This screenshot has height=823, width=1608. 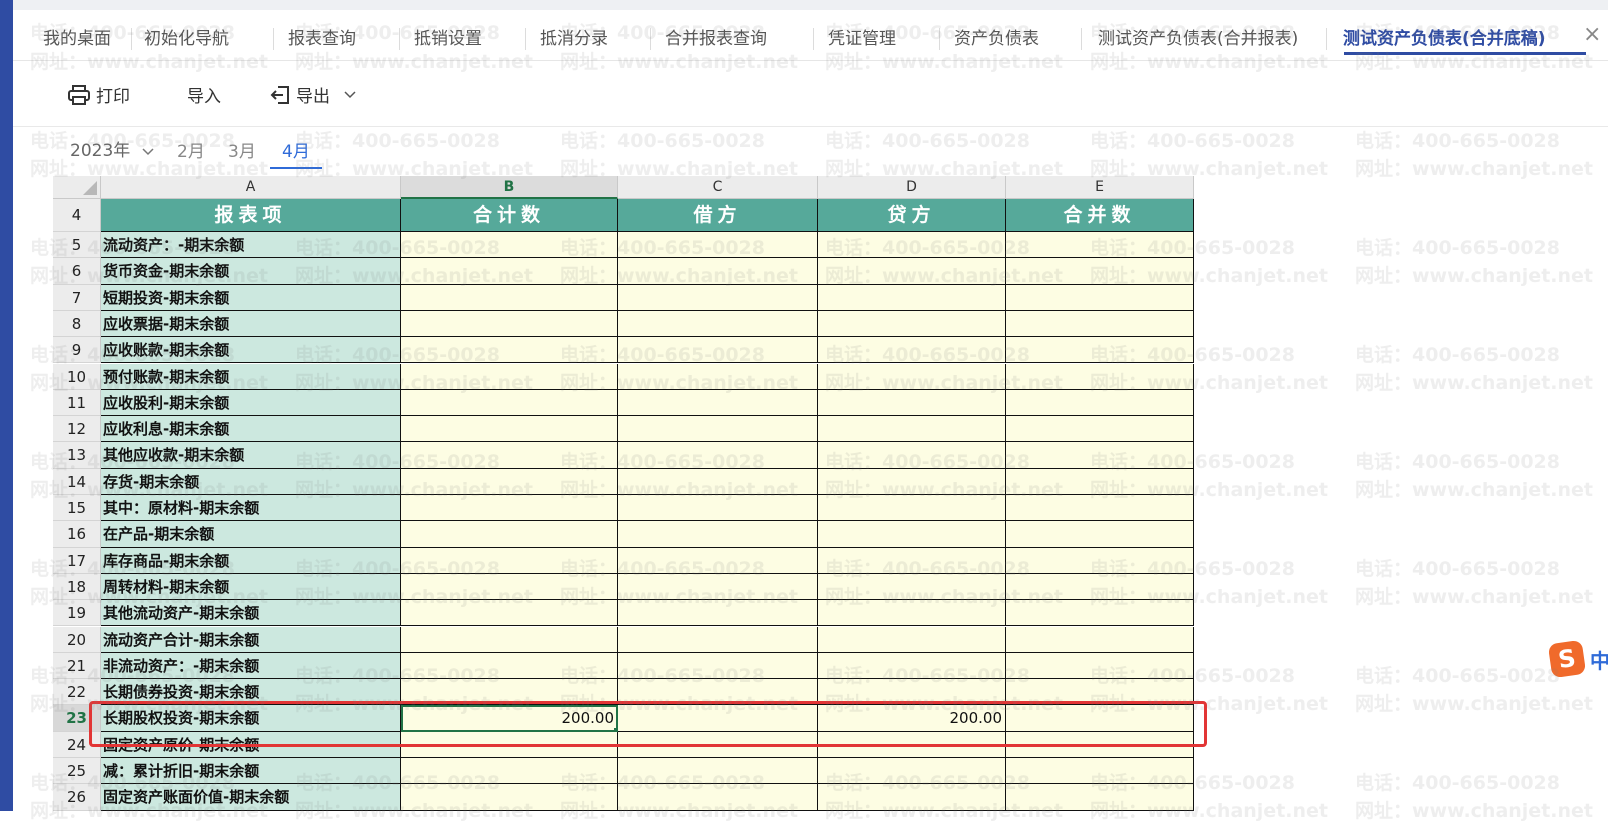 What do you see at coordinates (77, 429) in the screenshot?
I see `row-header: 12` at bounding box center [77, 429].